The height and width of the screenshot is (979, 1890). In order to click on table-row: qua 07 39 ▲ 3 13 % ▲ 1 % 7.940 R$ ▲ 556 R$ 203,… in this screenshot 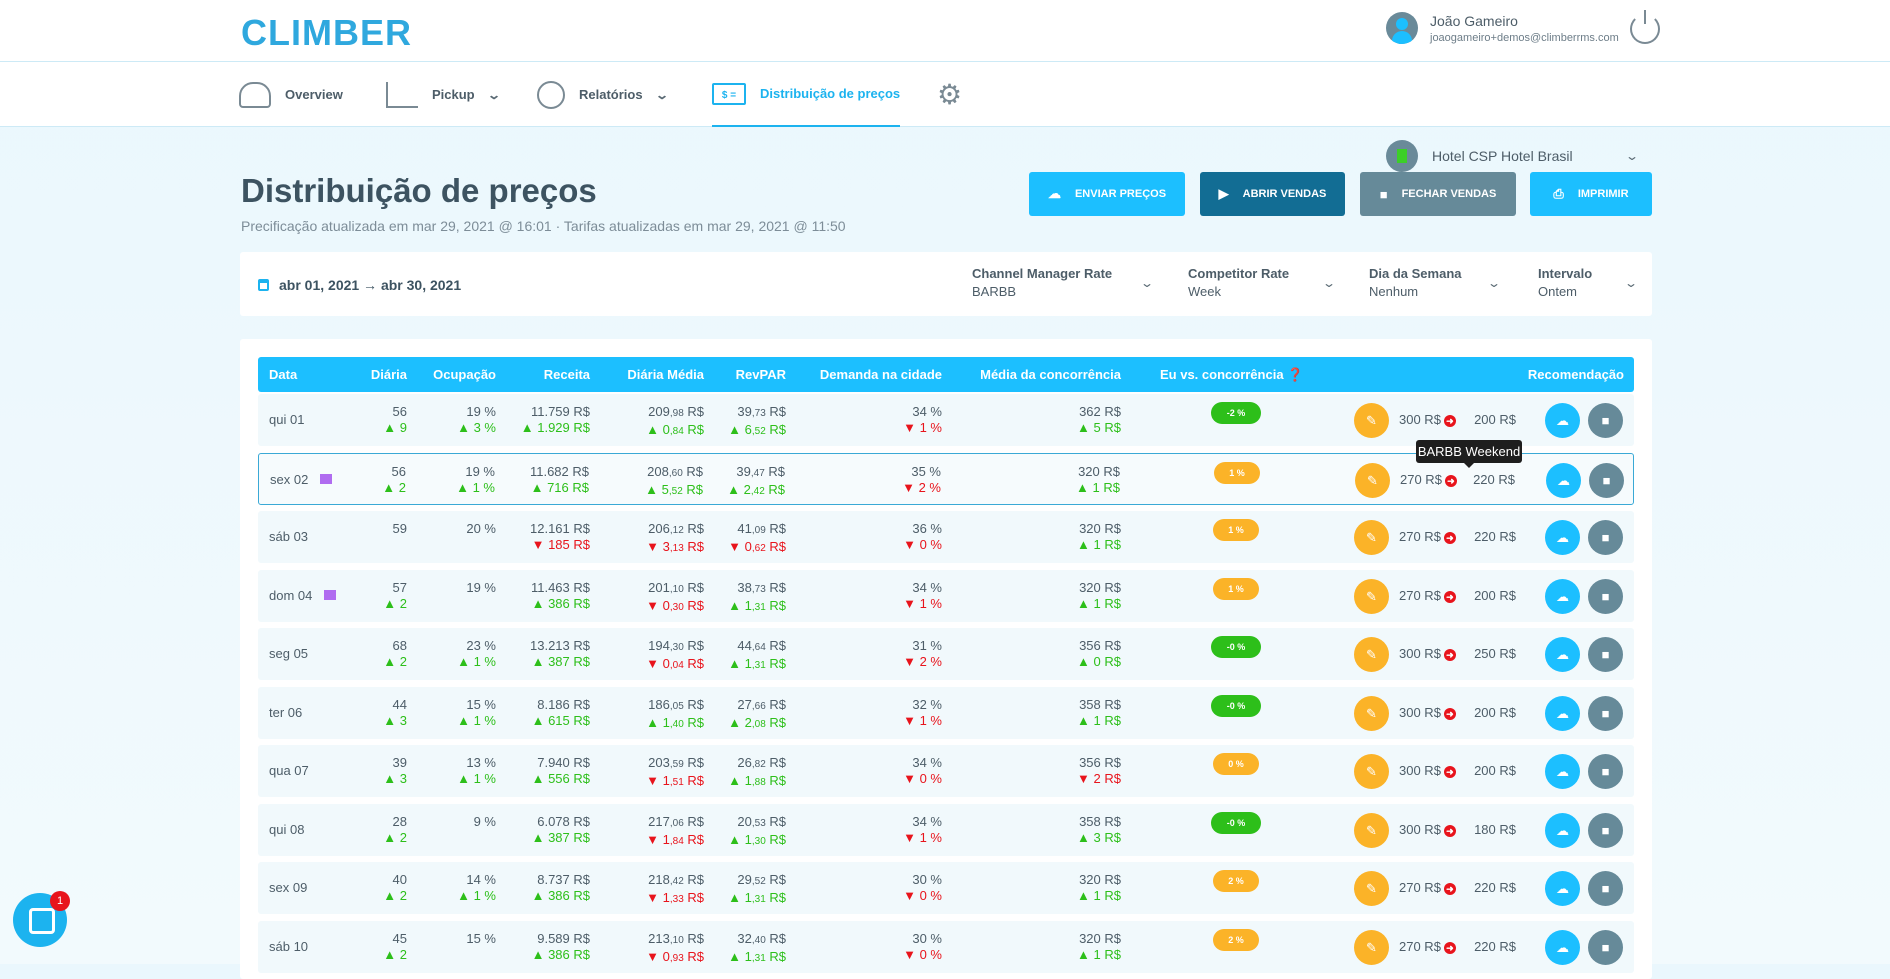, I will do `click(946, 771)`.